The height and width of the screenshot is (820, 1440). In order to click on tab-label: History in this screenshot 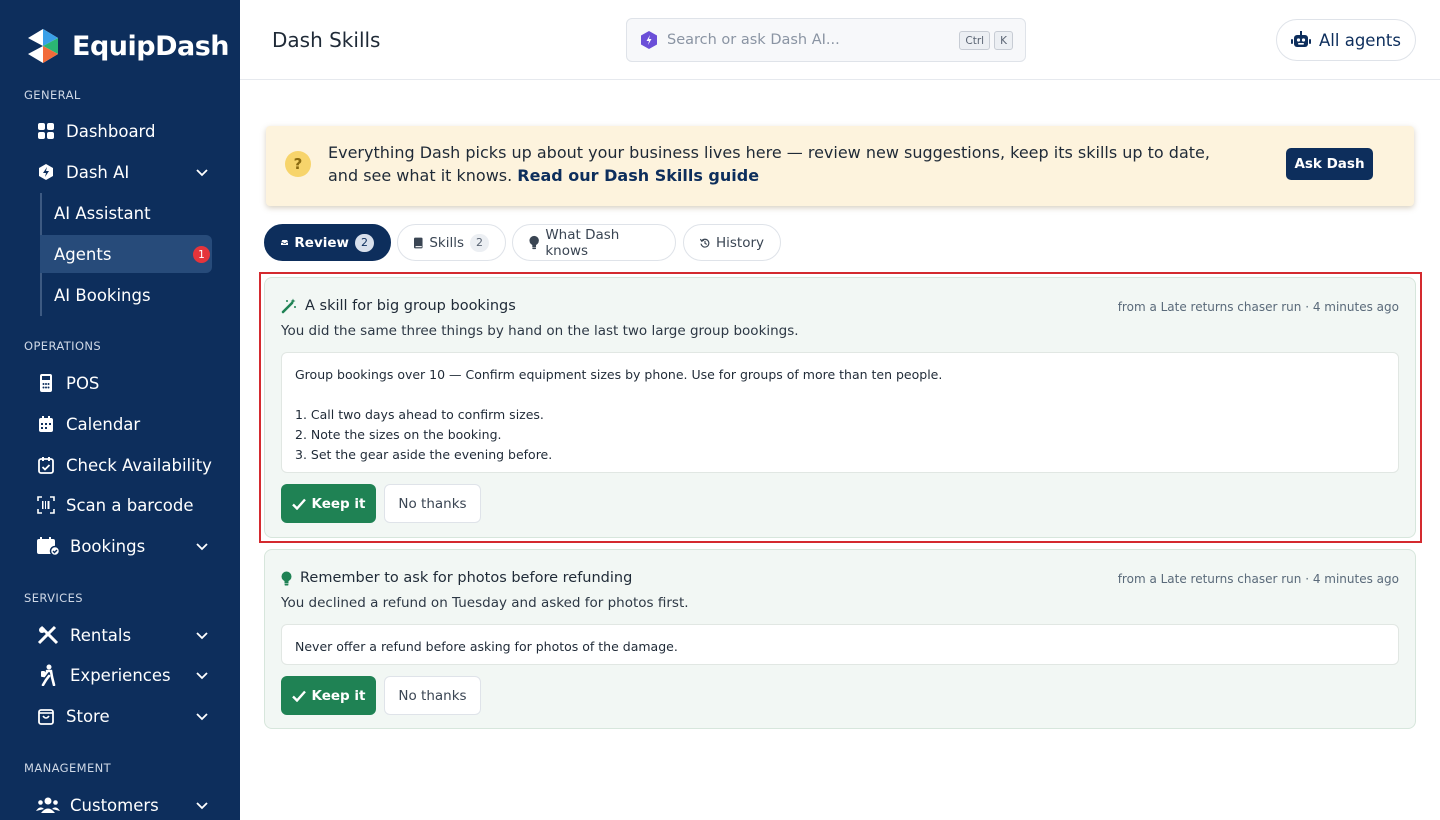, I will do `click(739, 242)`.